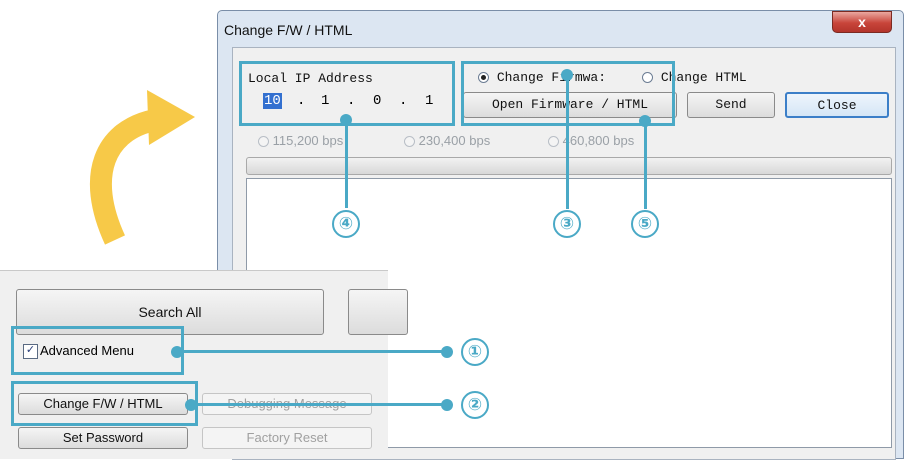  I want to click on callout-2: ②, so click(475, 405).